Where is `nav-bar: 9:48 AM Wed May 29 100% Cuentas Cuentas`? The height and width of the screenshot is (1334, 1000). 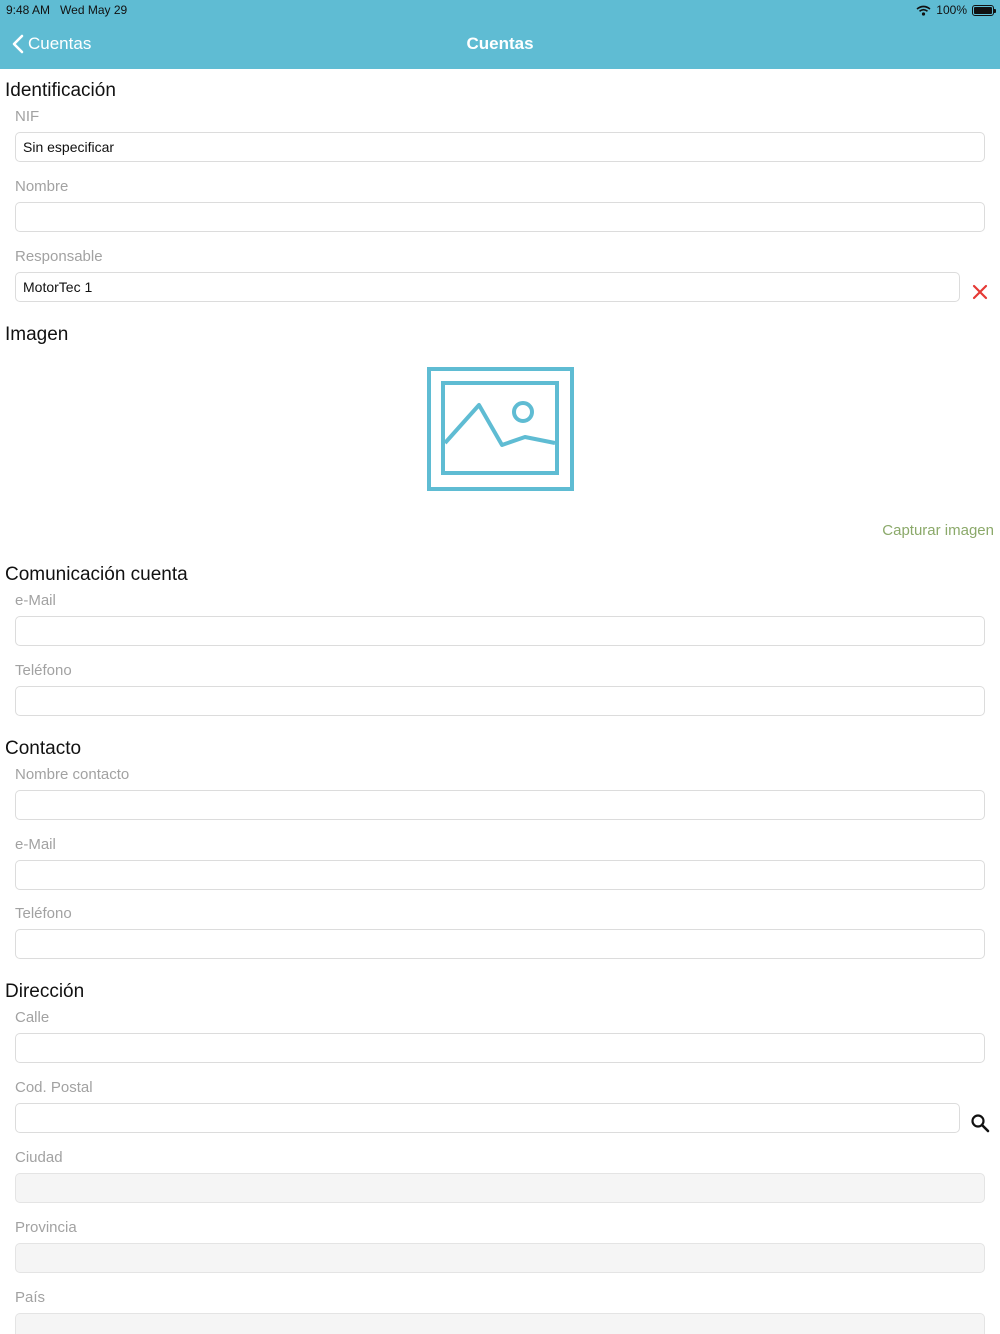
nav-bar: 9:48 AM Wed May 29 100% Cuentas Cuentas is located at coordinates (500, 34).